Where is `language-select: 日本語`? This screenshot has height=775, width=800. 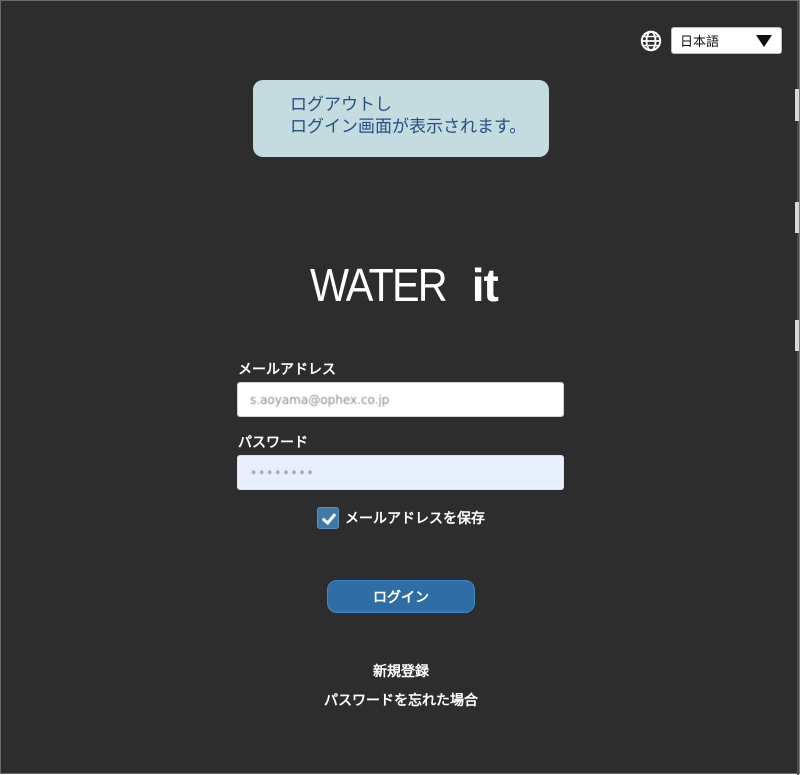 language-select: 日本語 is located at coordinates (726, 40).